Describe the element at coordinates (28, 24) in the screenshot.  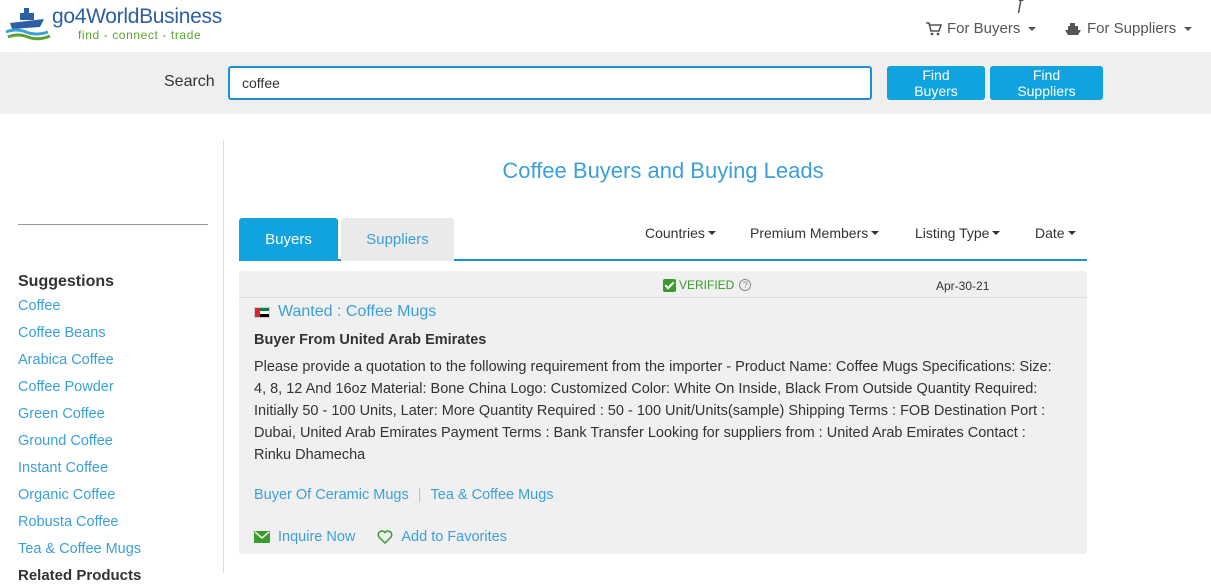
I see `ship-logo-icon` at that location.